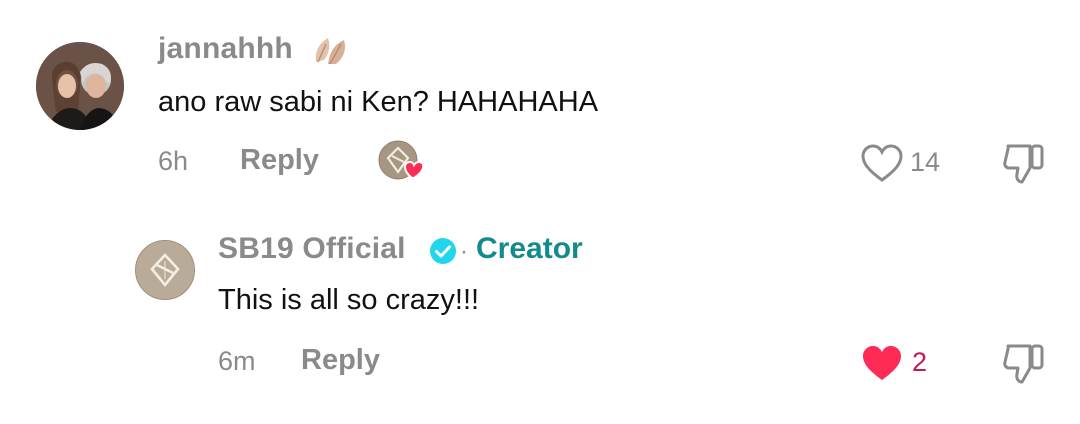 This screenshot has height=424, width=1080. I want to click on username: SB19 Official, so click(312, 249).